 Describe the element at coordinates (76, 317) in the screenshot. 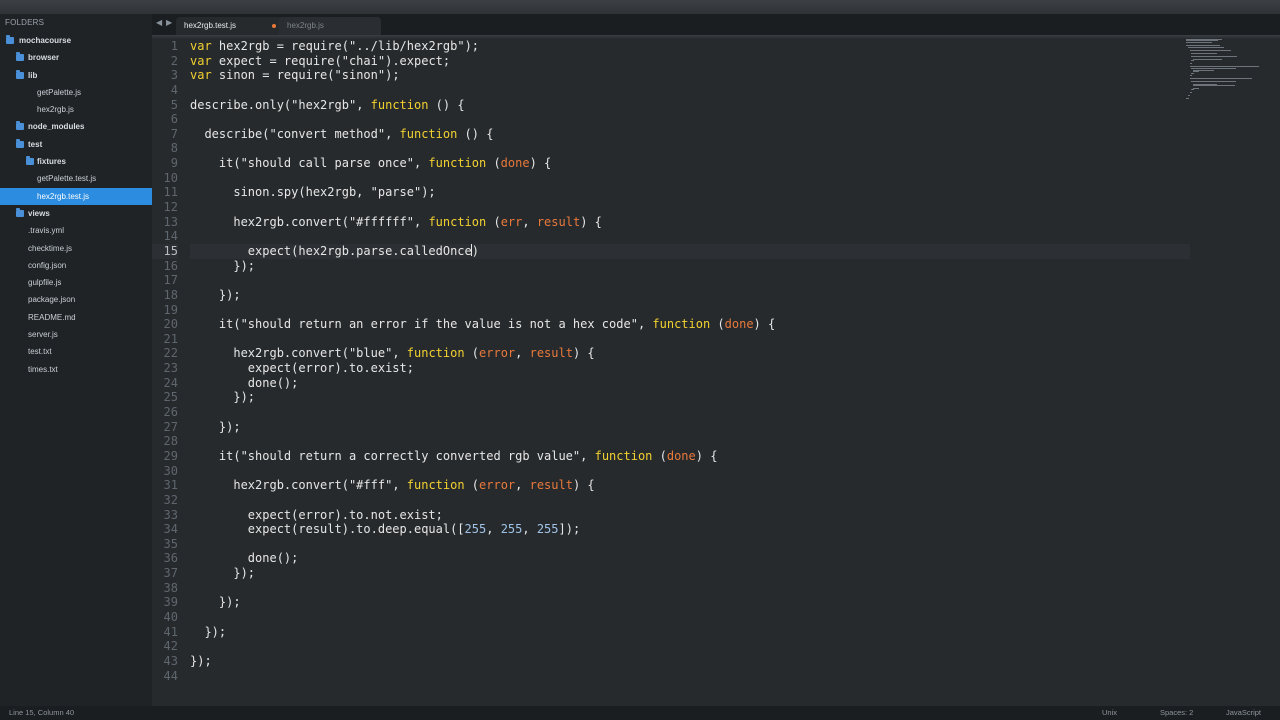

I see `file-item: README.md` at that location.